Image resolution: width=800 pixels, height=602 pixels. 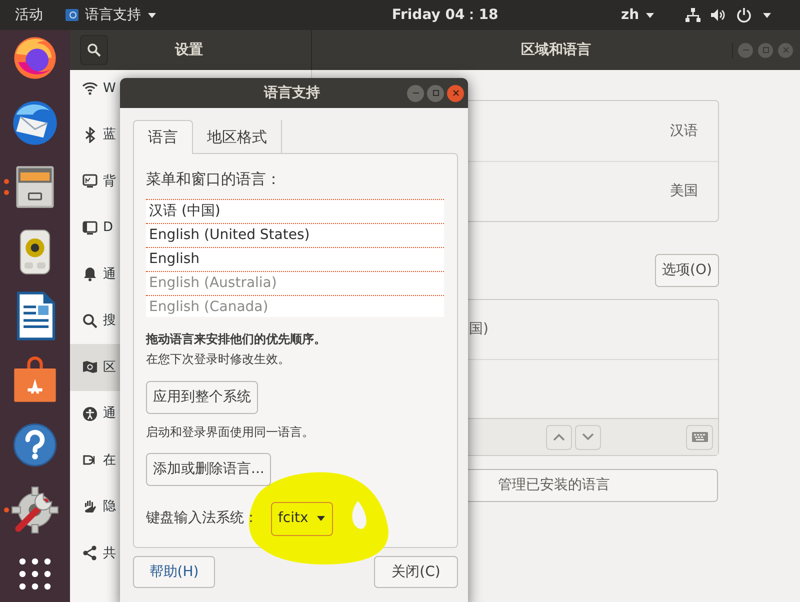 I want to click on options-button: 选项(O), so click(x=687, y=270).